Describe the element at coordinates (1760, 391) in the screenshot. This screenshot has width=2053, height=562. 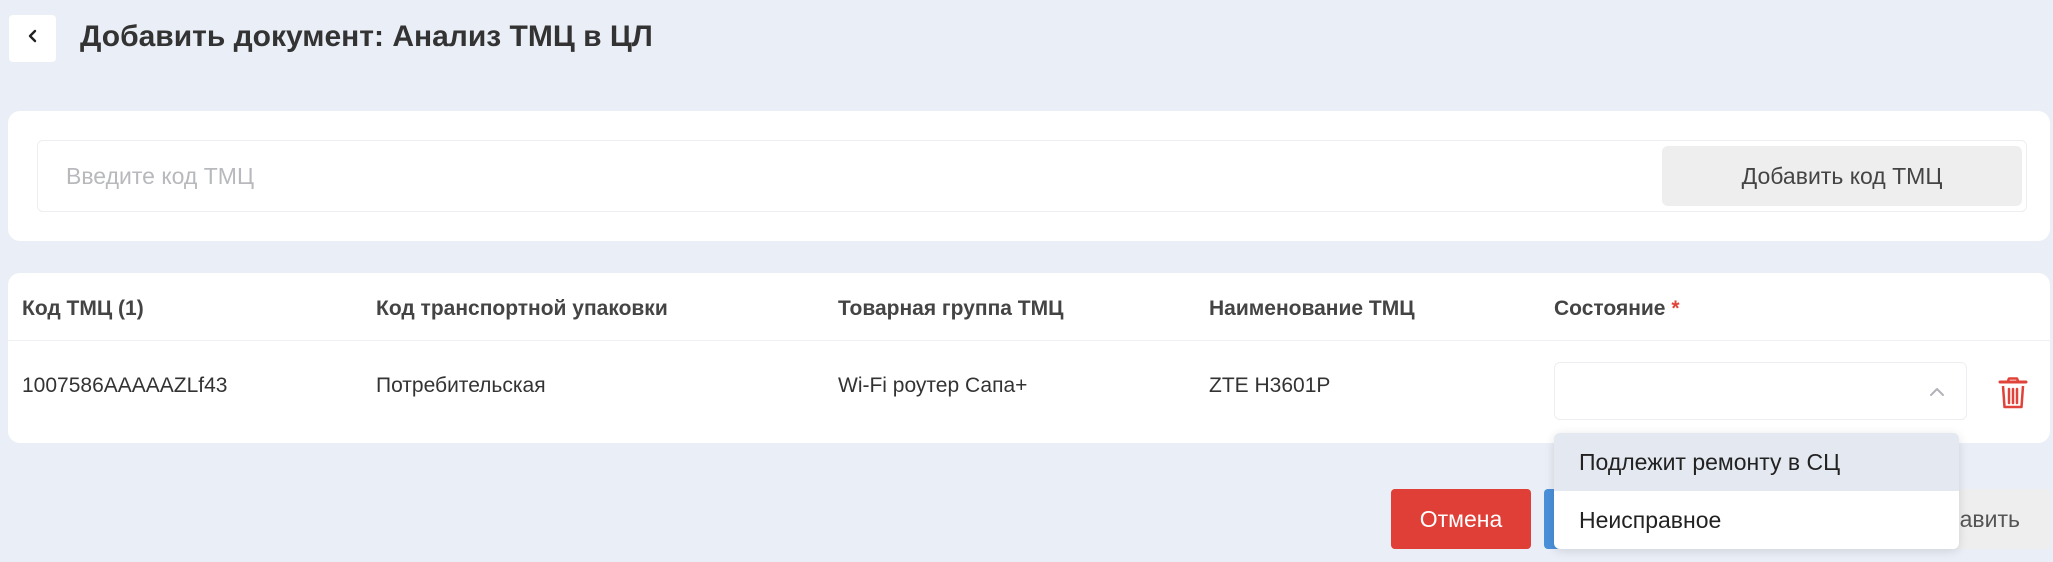
I see `state-select` at that location.